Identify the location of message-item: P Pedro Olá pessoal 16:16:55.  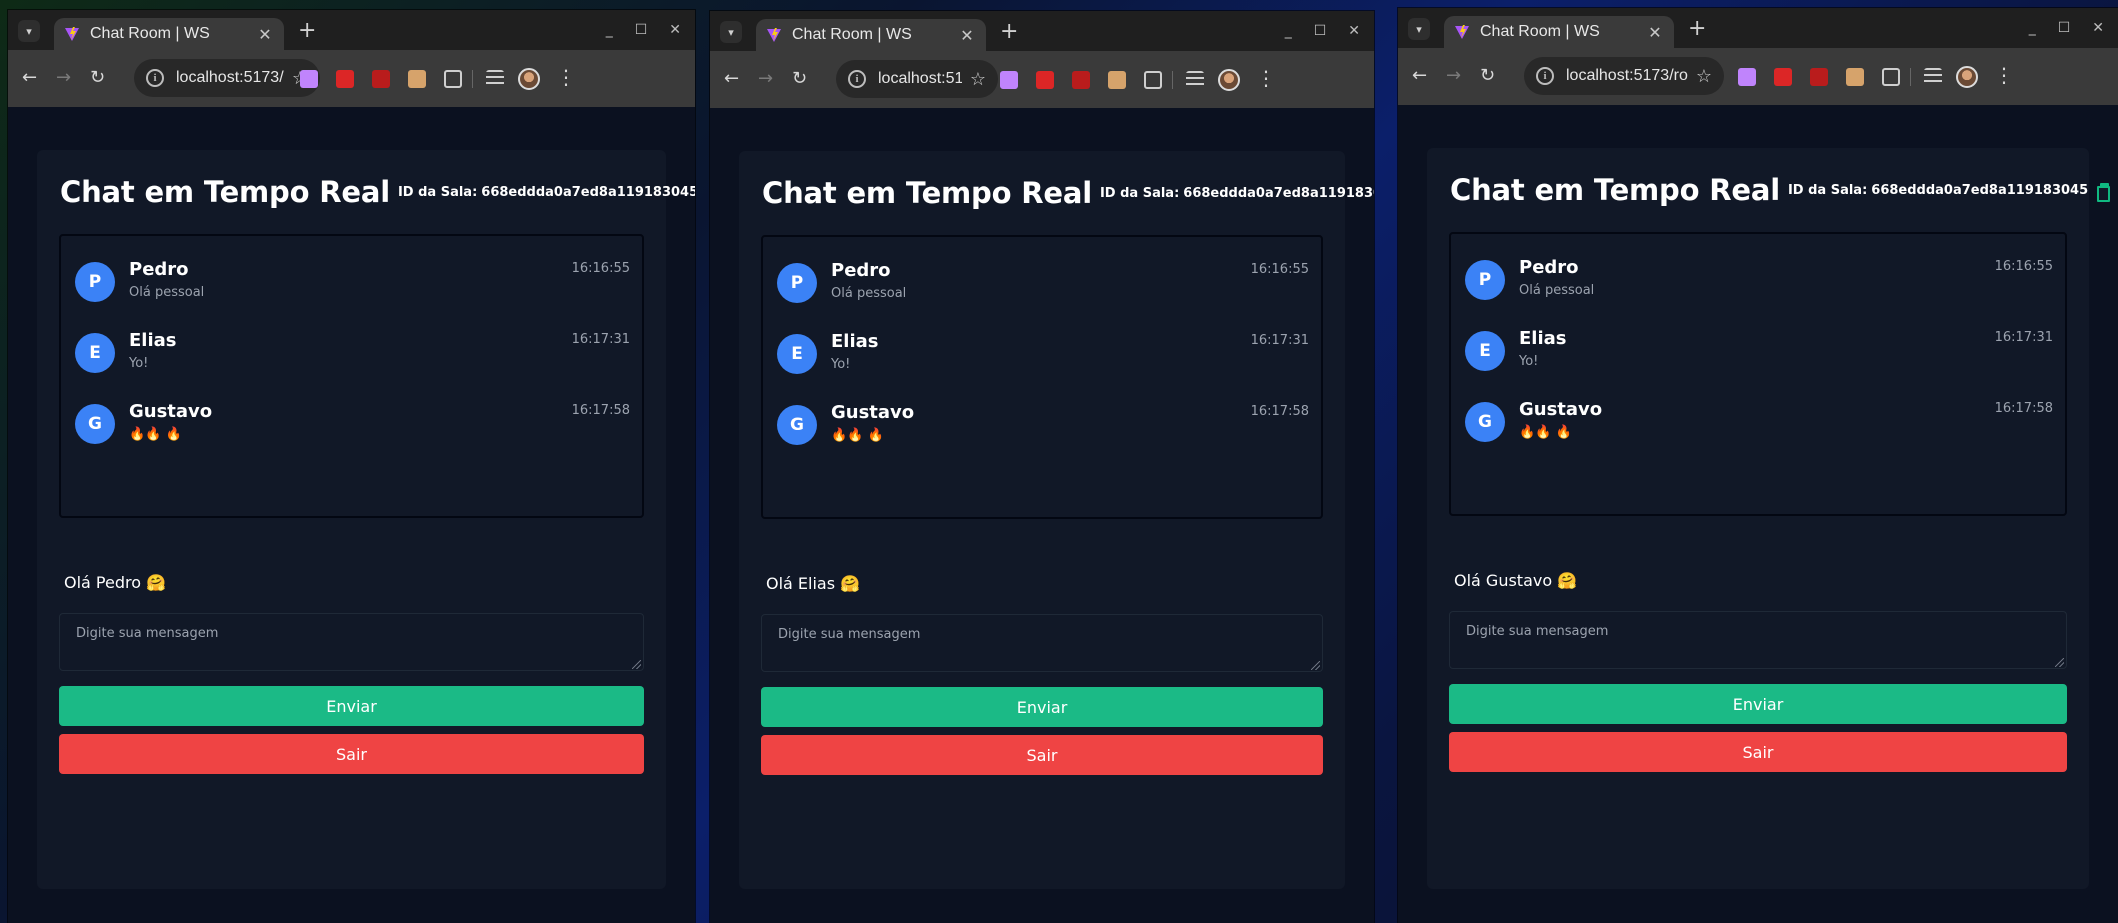
(1759, 288).